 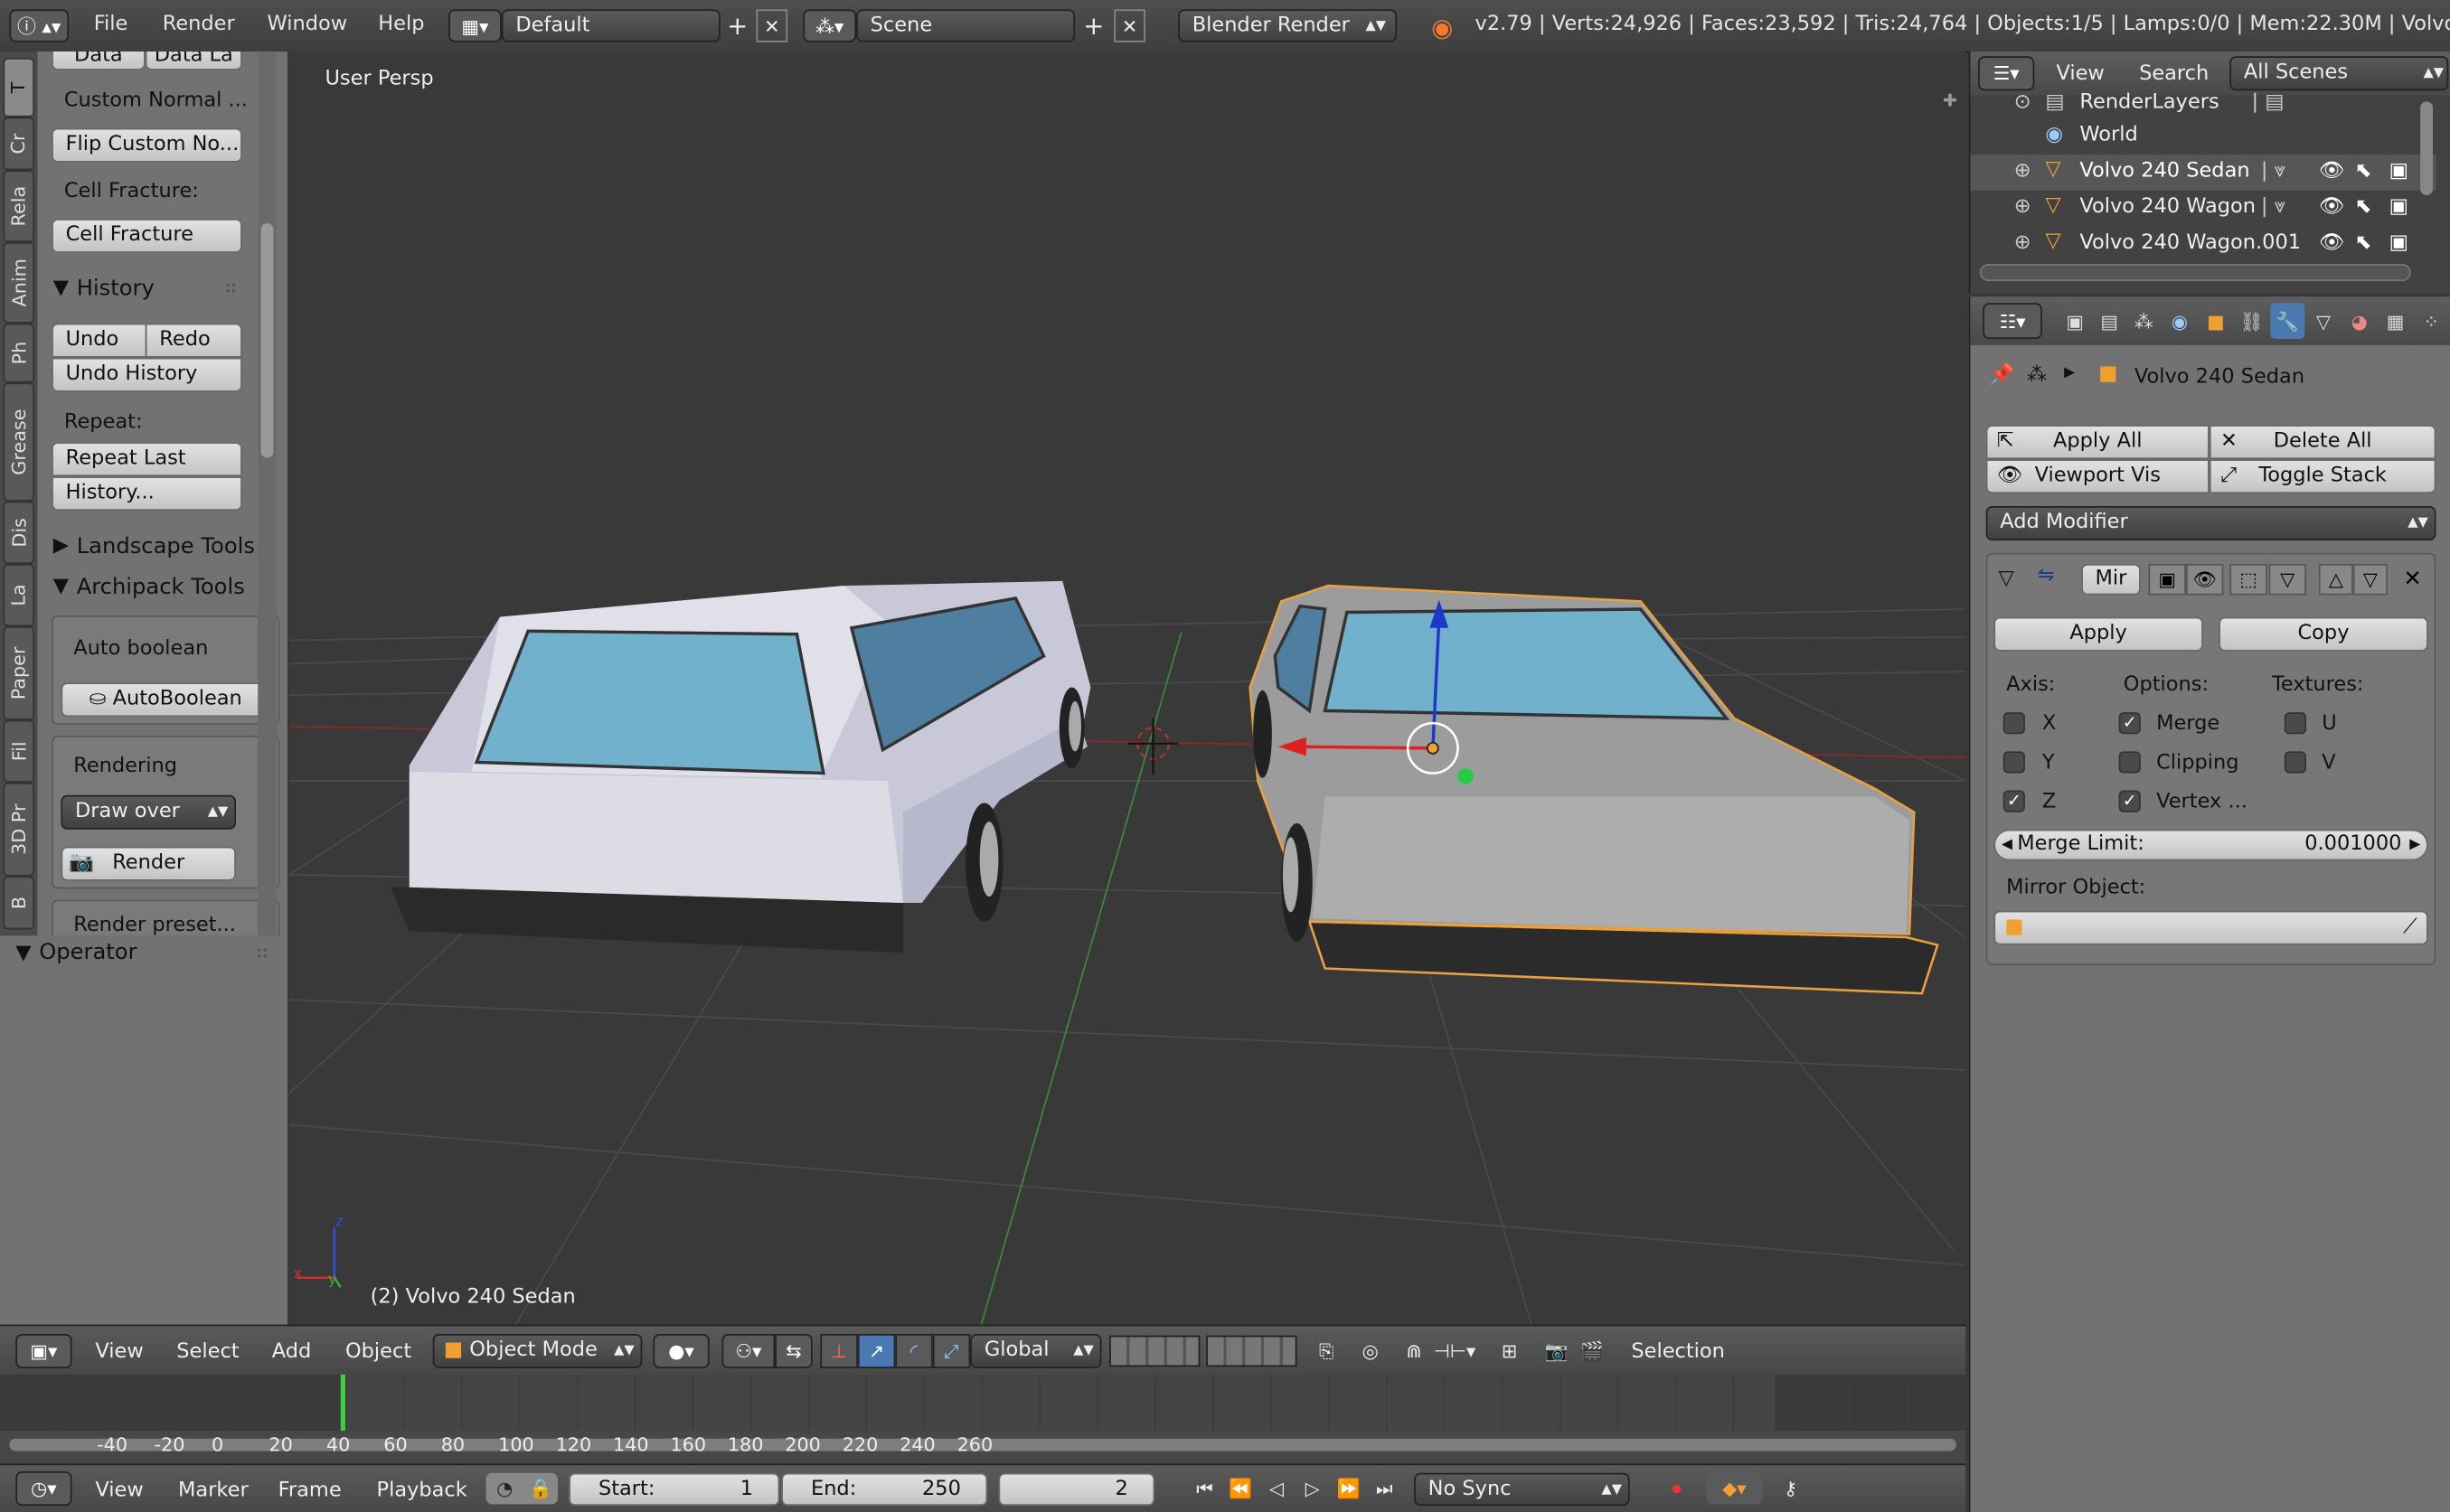 What do you see at coordinates (2007, 845) in the screenshot?
I see `decrement-arrow-icon: ◀` at bounding box center [2007, 845].